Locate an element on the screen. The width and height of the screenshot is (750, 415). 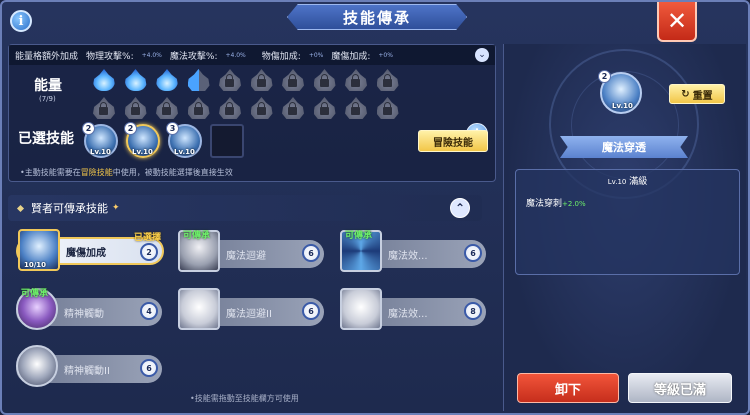
hint-highlight: 冒險技能 is located at coordinates (96, 172).